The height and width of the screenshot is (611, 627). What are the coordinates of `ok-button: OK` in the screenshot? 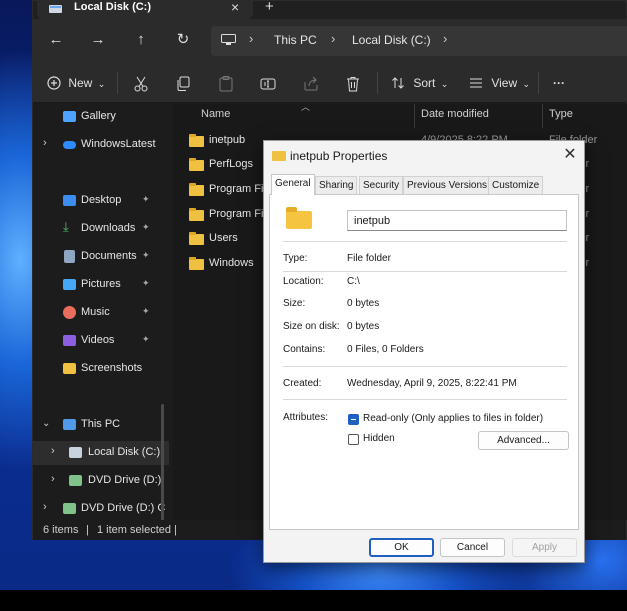 It's located at (401, 547).